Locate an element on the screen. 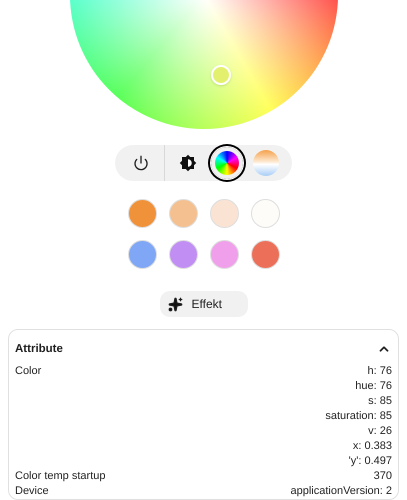  attribute-name: Color temp startup is located at coordinates (60, 476).